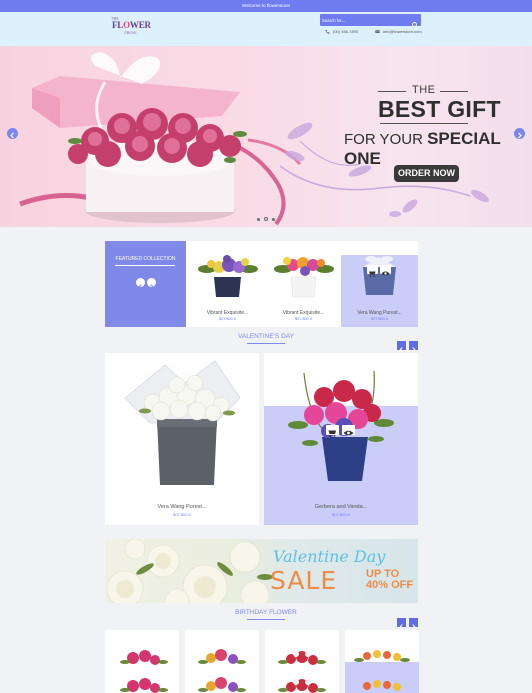  What do you see at coordinates (327, 31) in the screenshot?
I see `phone-icon` at bounding box center [327, 31].